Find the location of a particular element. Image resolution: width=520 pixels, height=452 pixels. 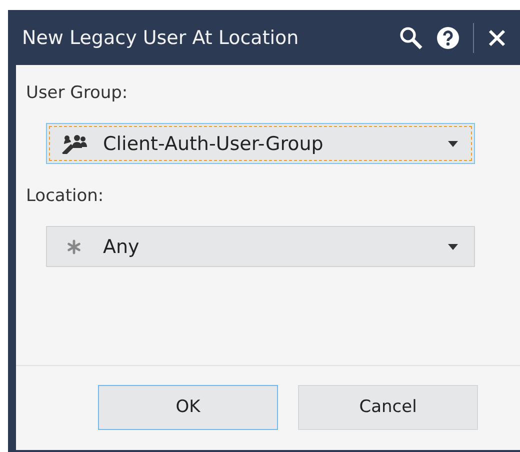

dropdown: Any is located at coordinates (260, 246).